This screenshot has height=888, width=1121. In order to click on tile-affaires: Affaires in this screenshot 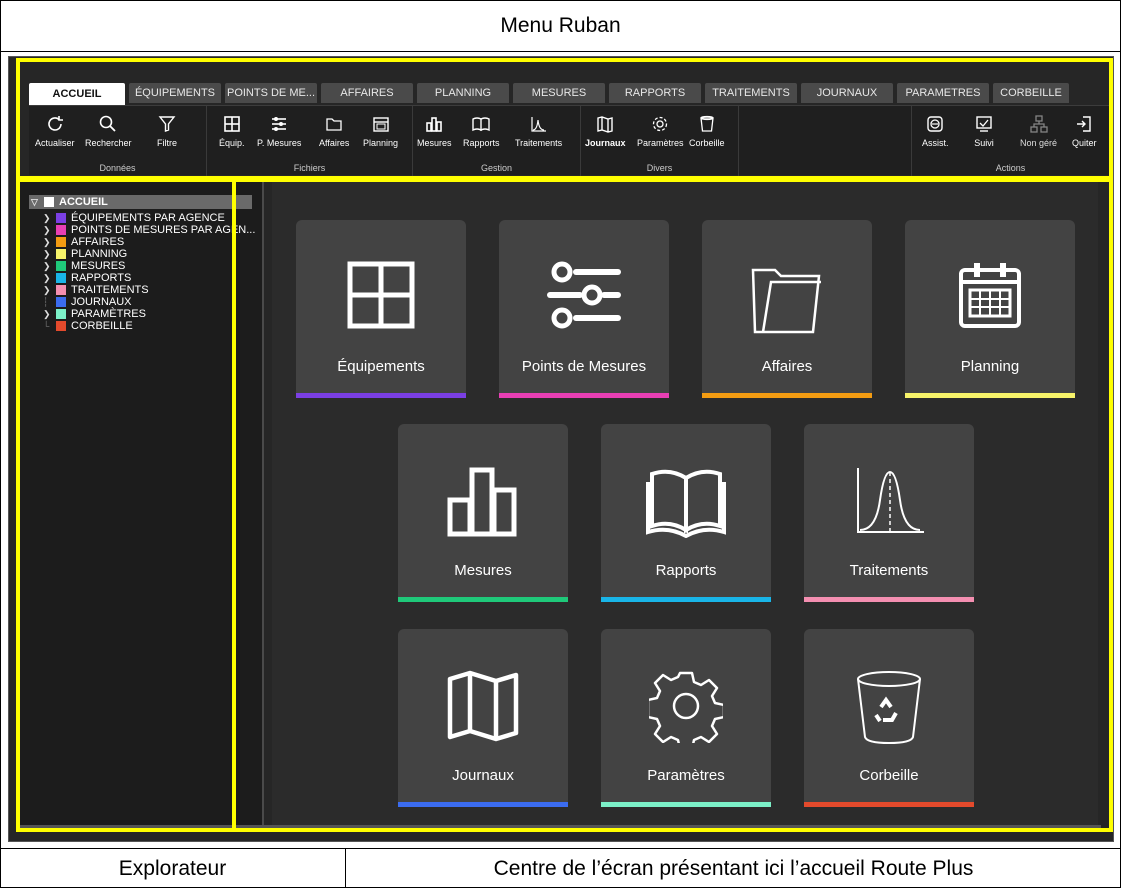, I will do `click(787, 309)`.